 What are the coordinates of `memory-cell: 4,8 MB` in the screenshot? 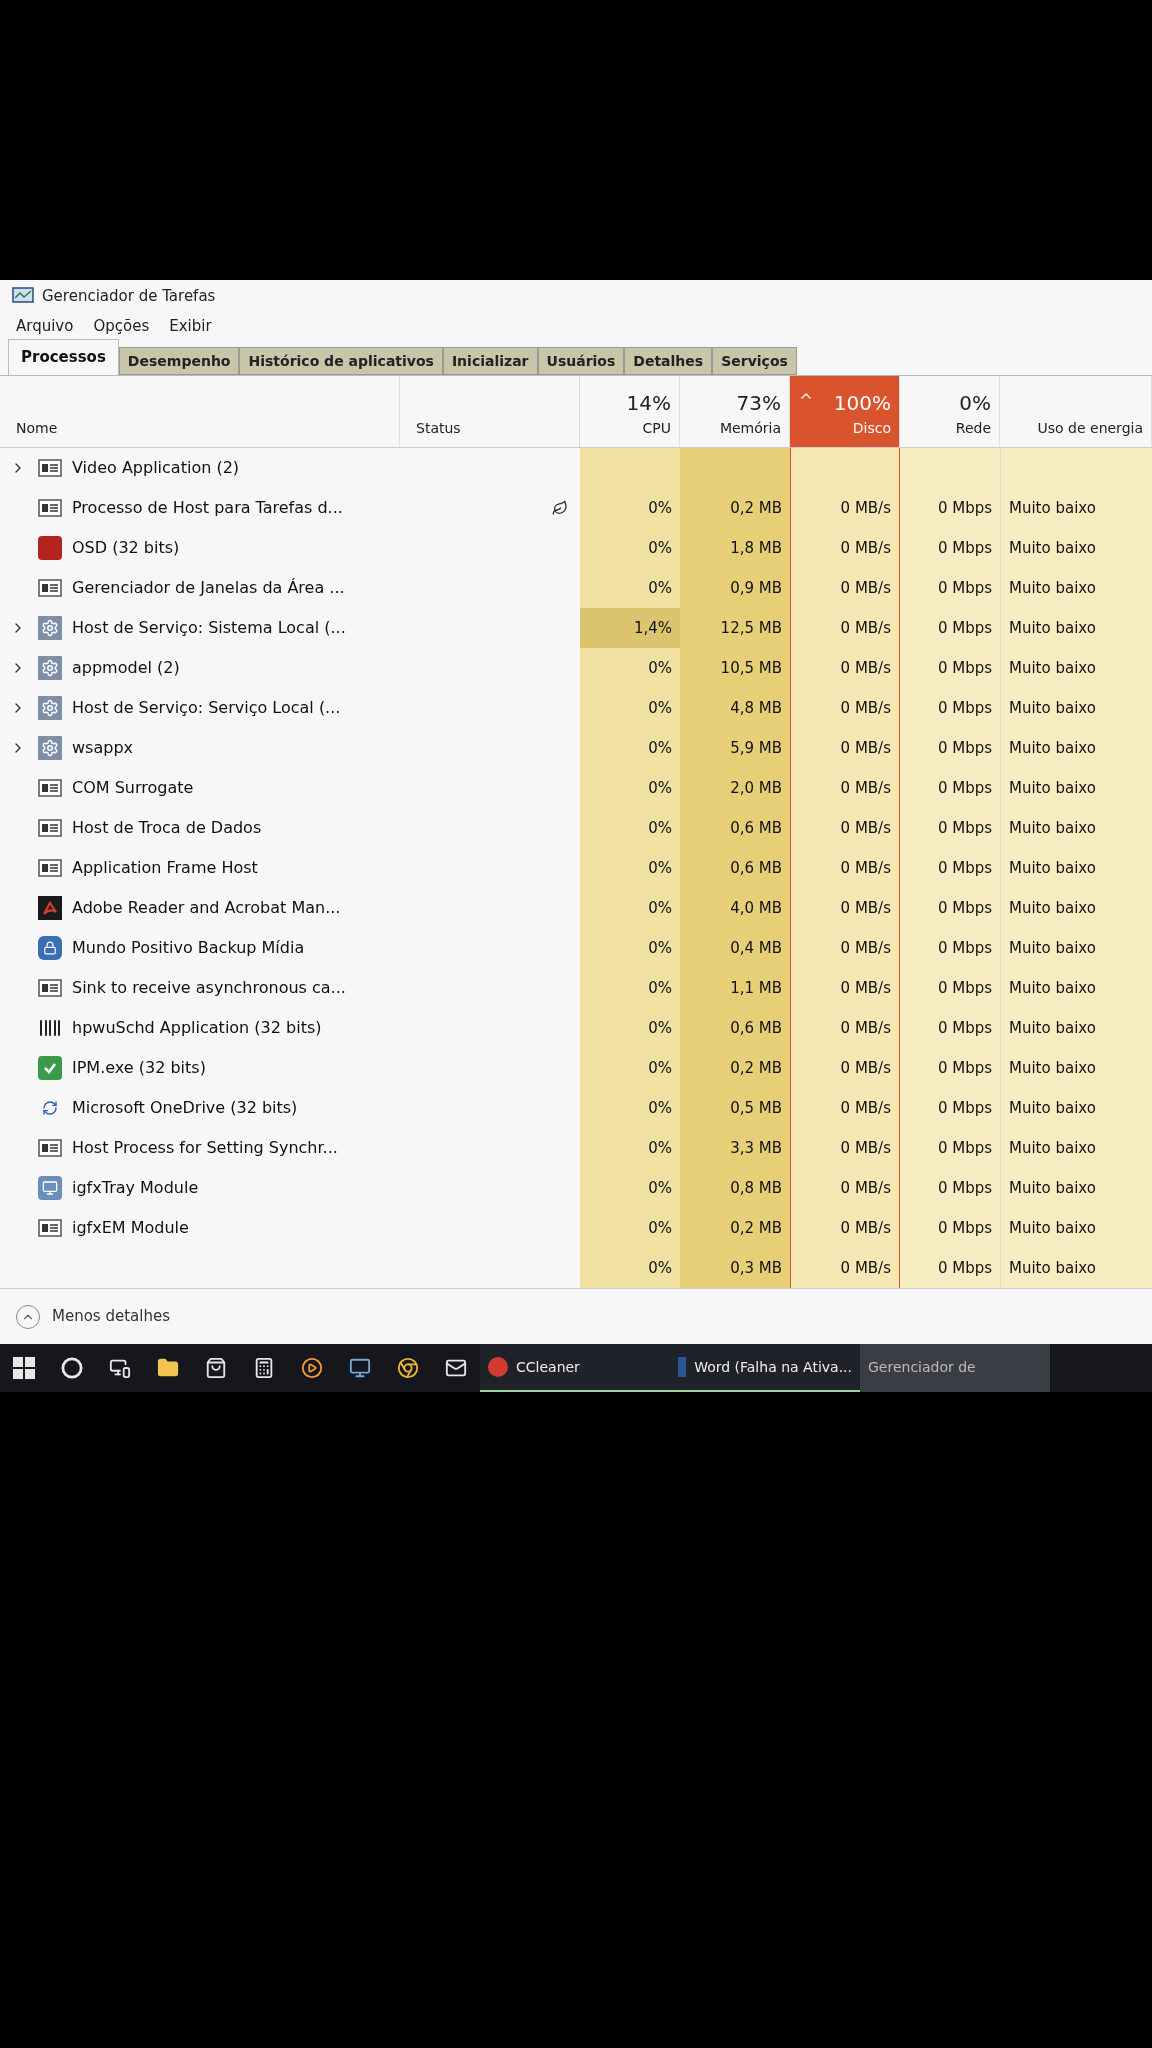 It's located at (735, 708).